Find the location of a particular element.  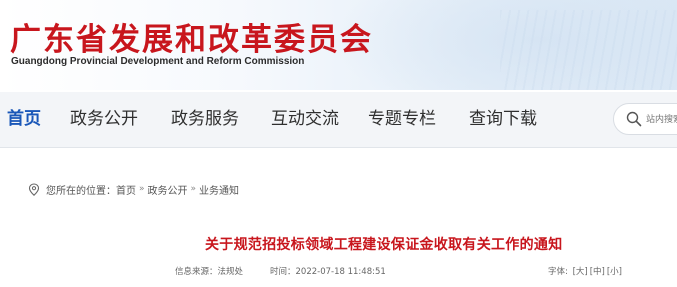

article-time: 时间：2022-07-18 11:48:51 is located at coordinates (328, 272).